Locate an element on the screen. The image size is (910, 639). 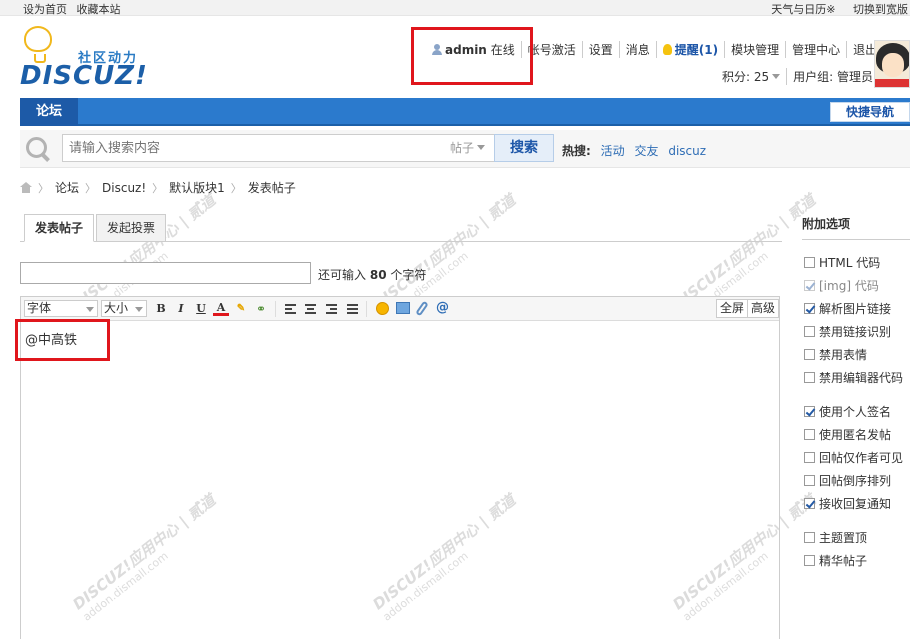
align-right-icon is located at coordinates (331, 309).